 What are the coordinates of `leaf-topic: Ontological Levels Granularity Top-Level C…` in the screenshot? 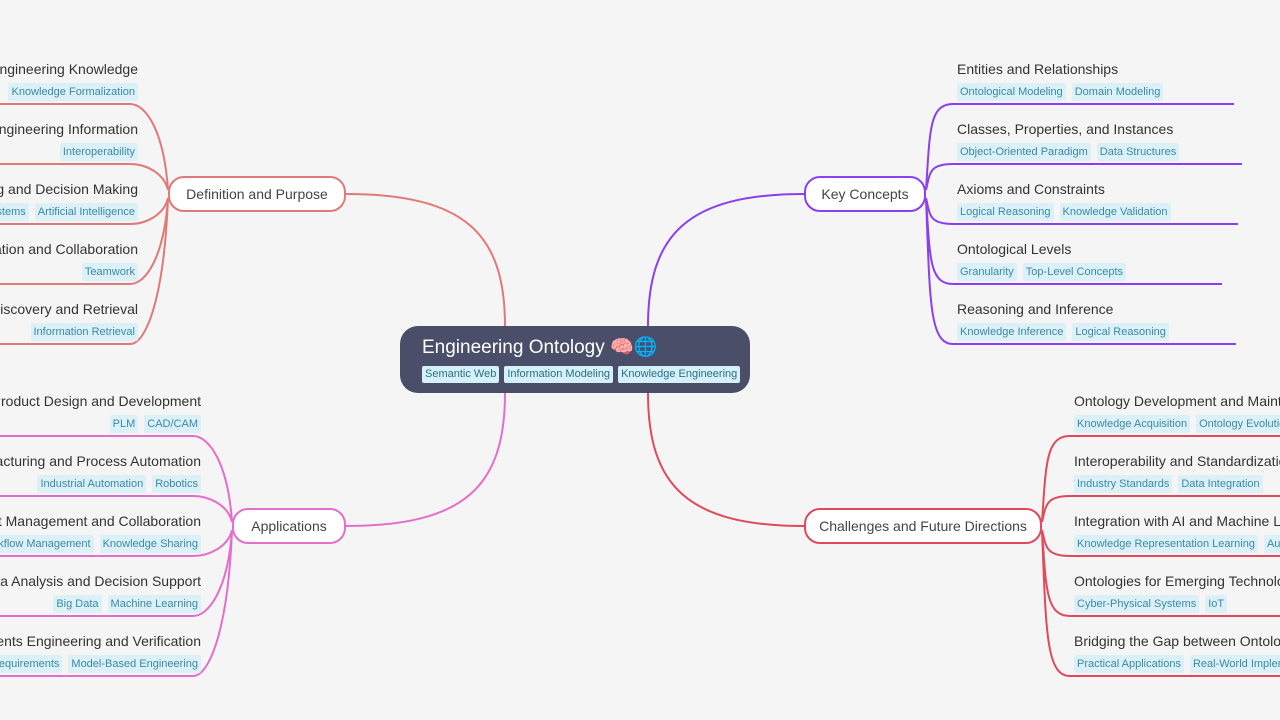 It's located at (1042, 260).